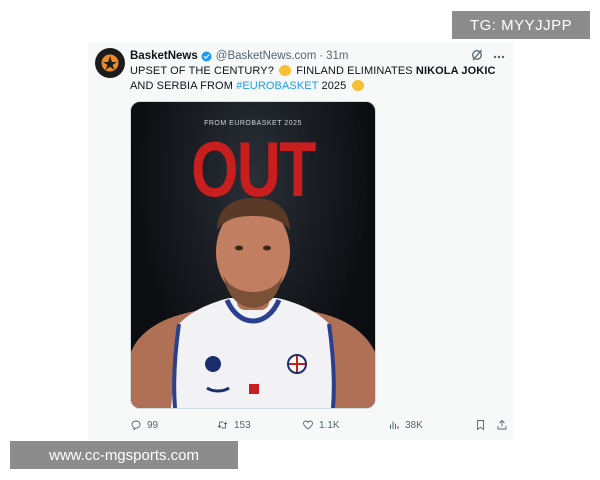  What do you see at coordinates (414, 425) in the screenshot?
I see `views-count: 38K` at bounding box center [414, 425].